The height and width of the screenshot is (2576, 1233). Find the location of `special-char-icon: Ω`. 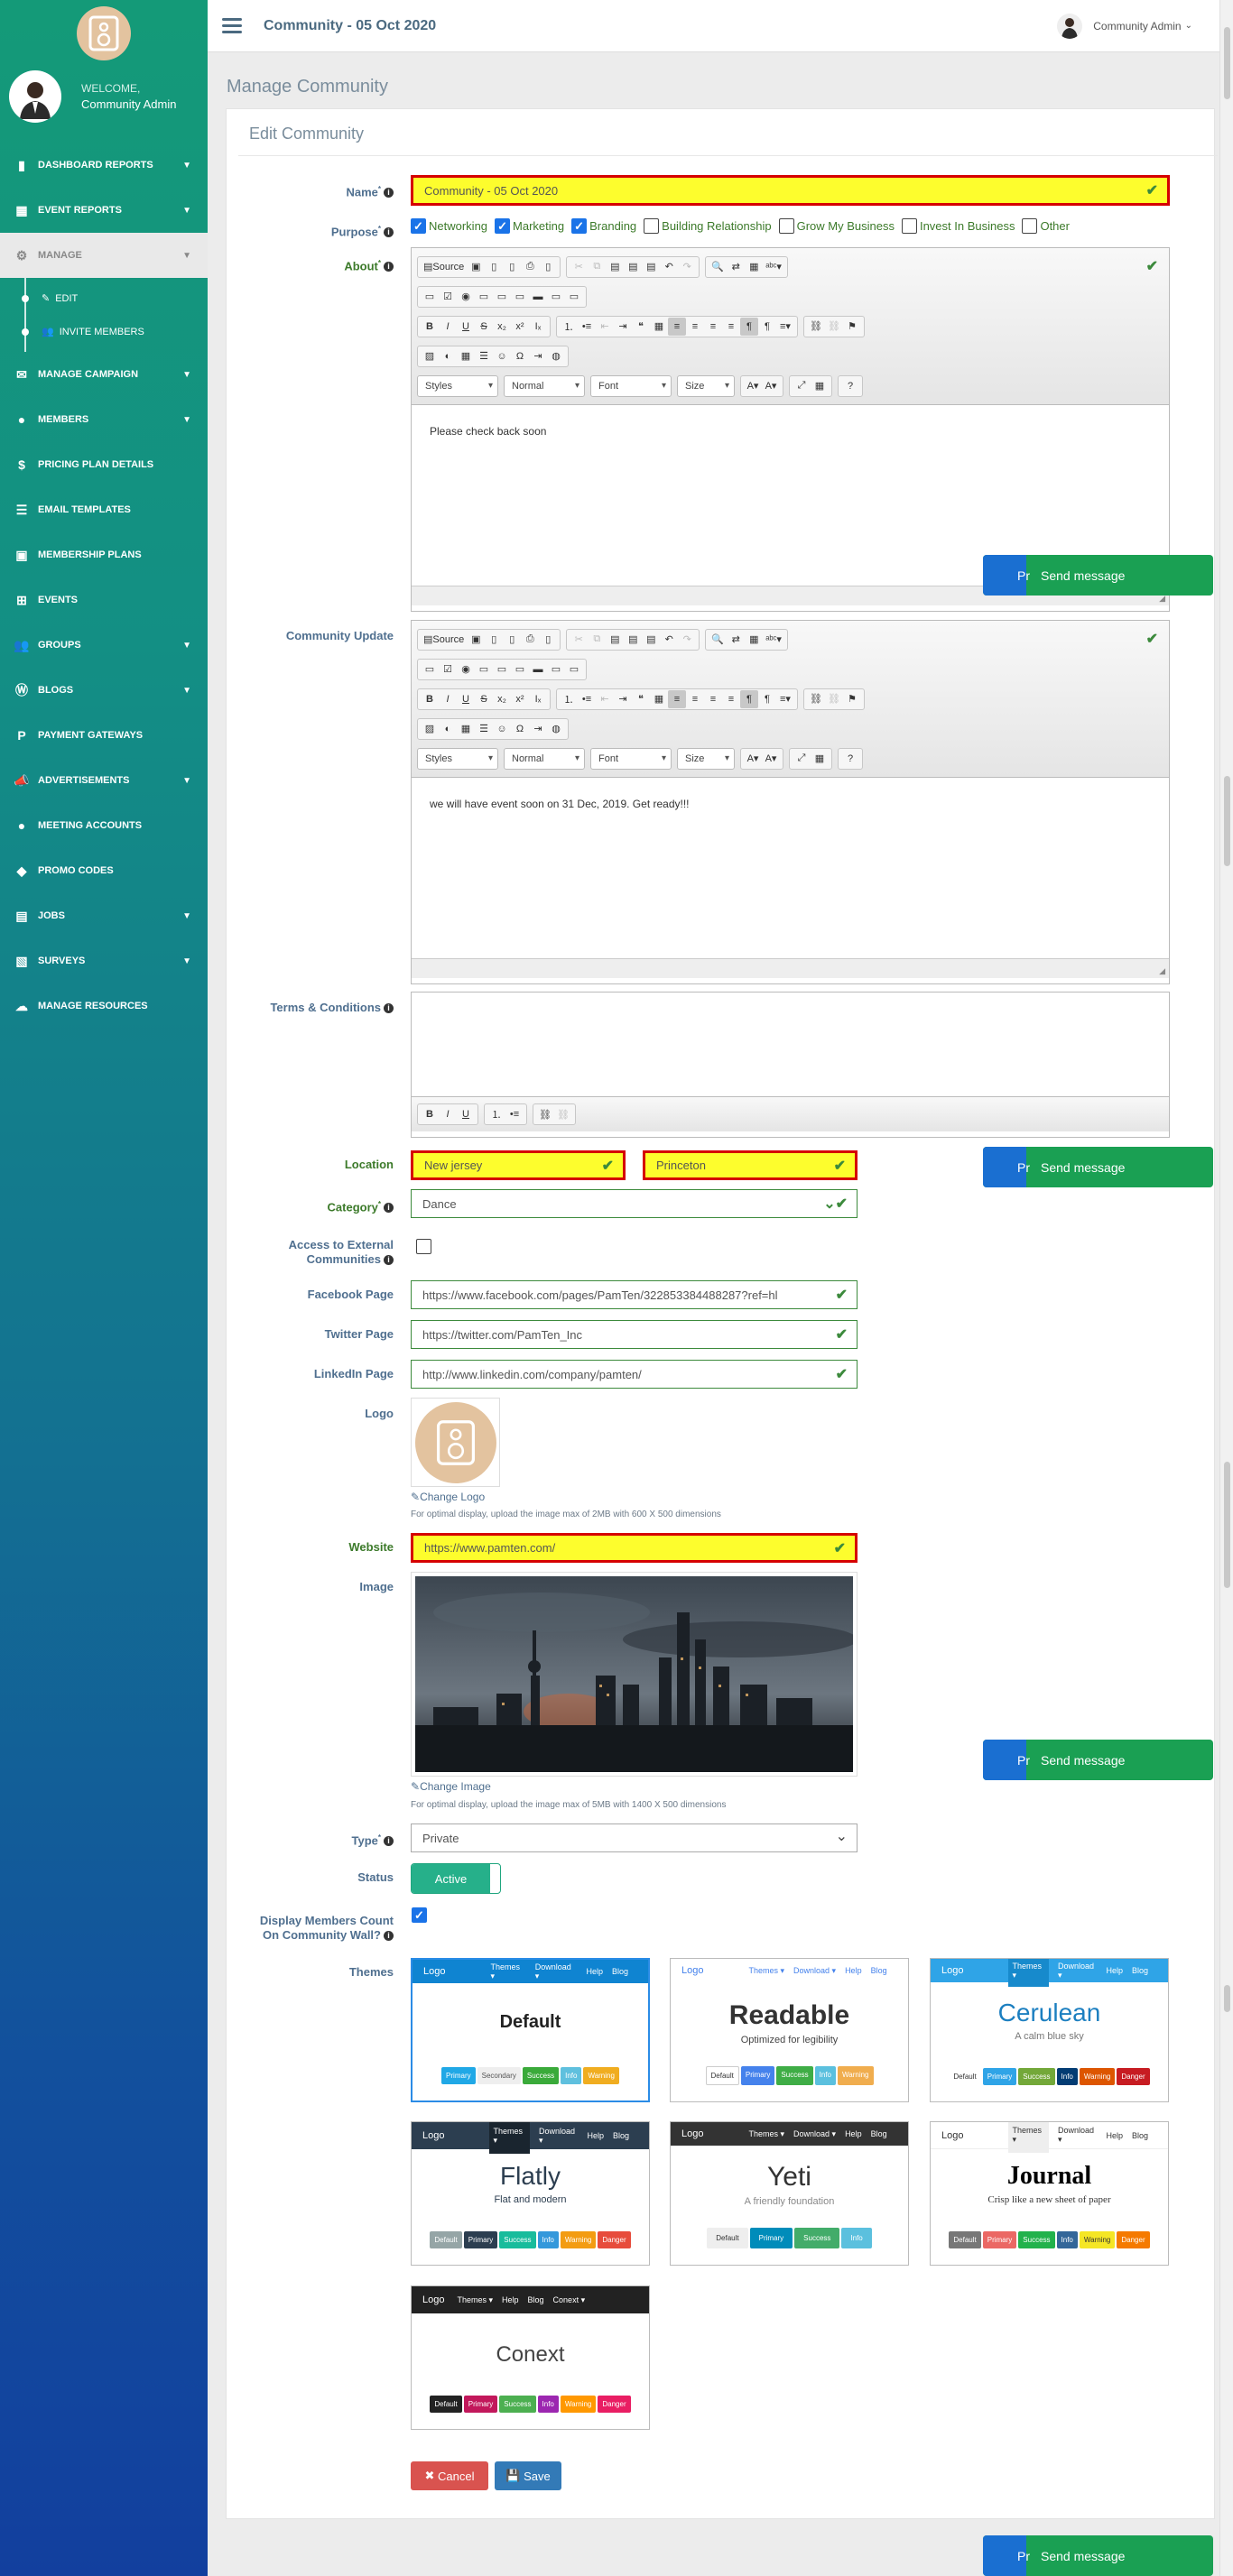

special-char-icon: Ω is located at coordinates (520, 356).